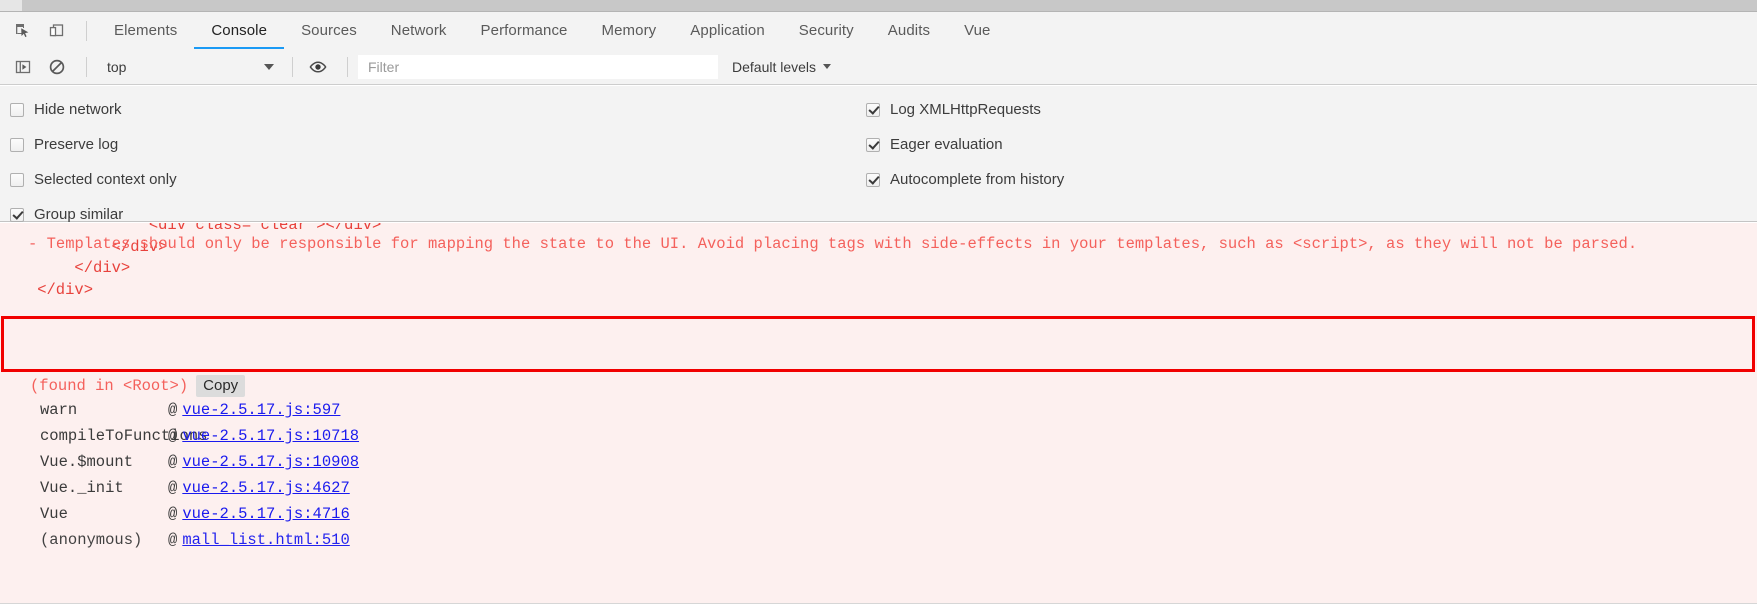  What do you see at coordinates (105, 179) in the screenshot?
I see `setting-label: Selected context only` at bounding box center [105, 179].